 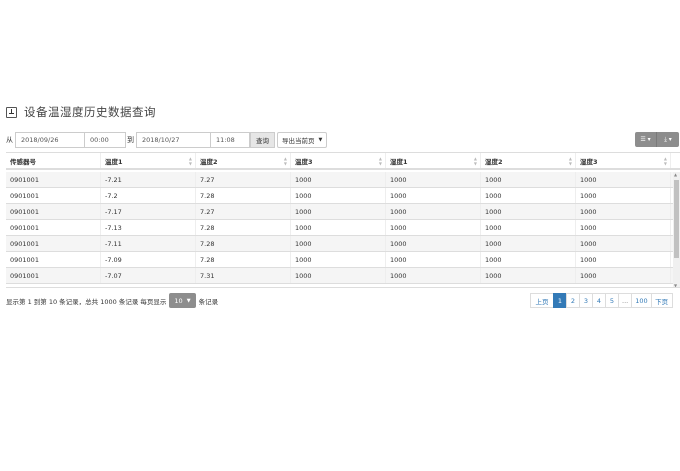 I want to click on columns-toggle-button: ☰ ▾, so click(x=646, y=139).